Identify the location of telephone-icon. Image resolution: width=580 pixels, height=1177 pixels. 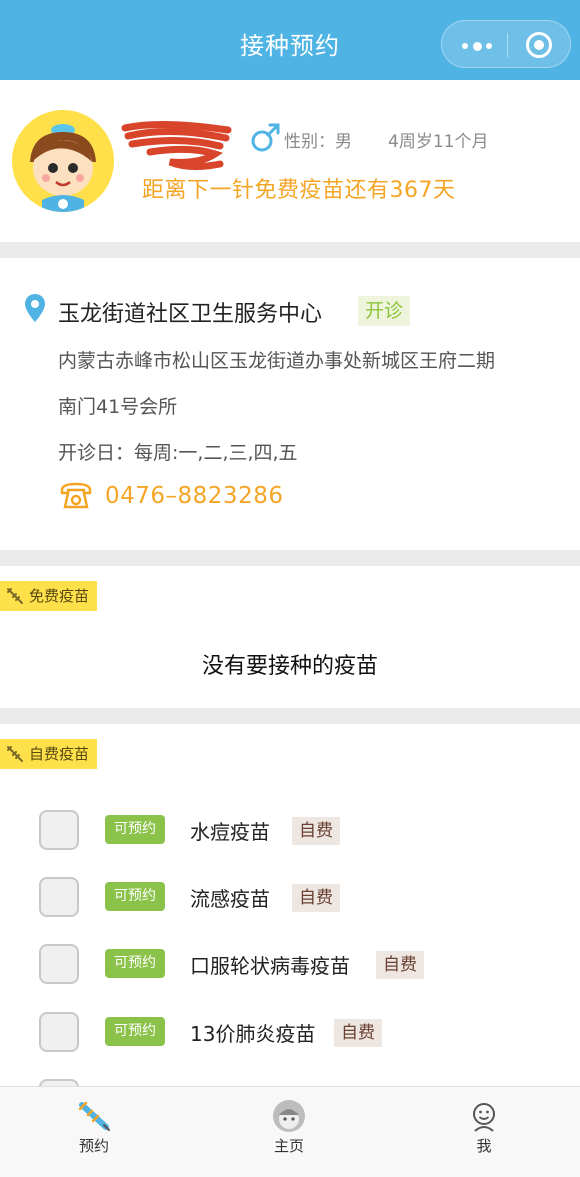
(76, 496).